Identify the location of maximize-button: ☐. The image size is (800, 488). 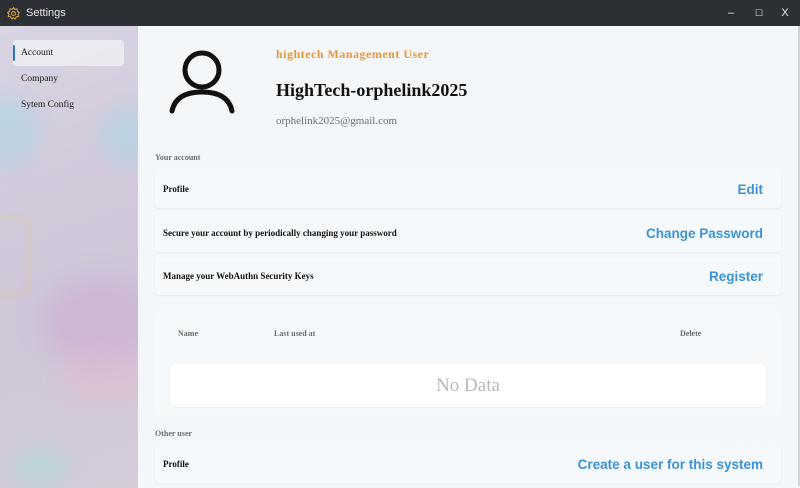
(759, 13).